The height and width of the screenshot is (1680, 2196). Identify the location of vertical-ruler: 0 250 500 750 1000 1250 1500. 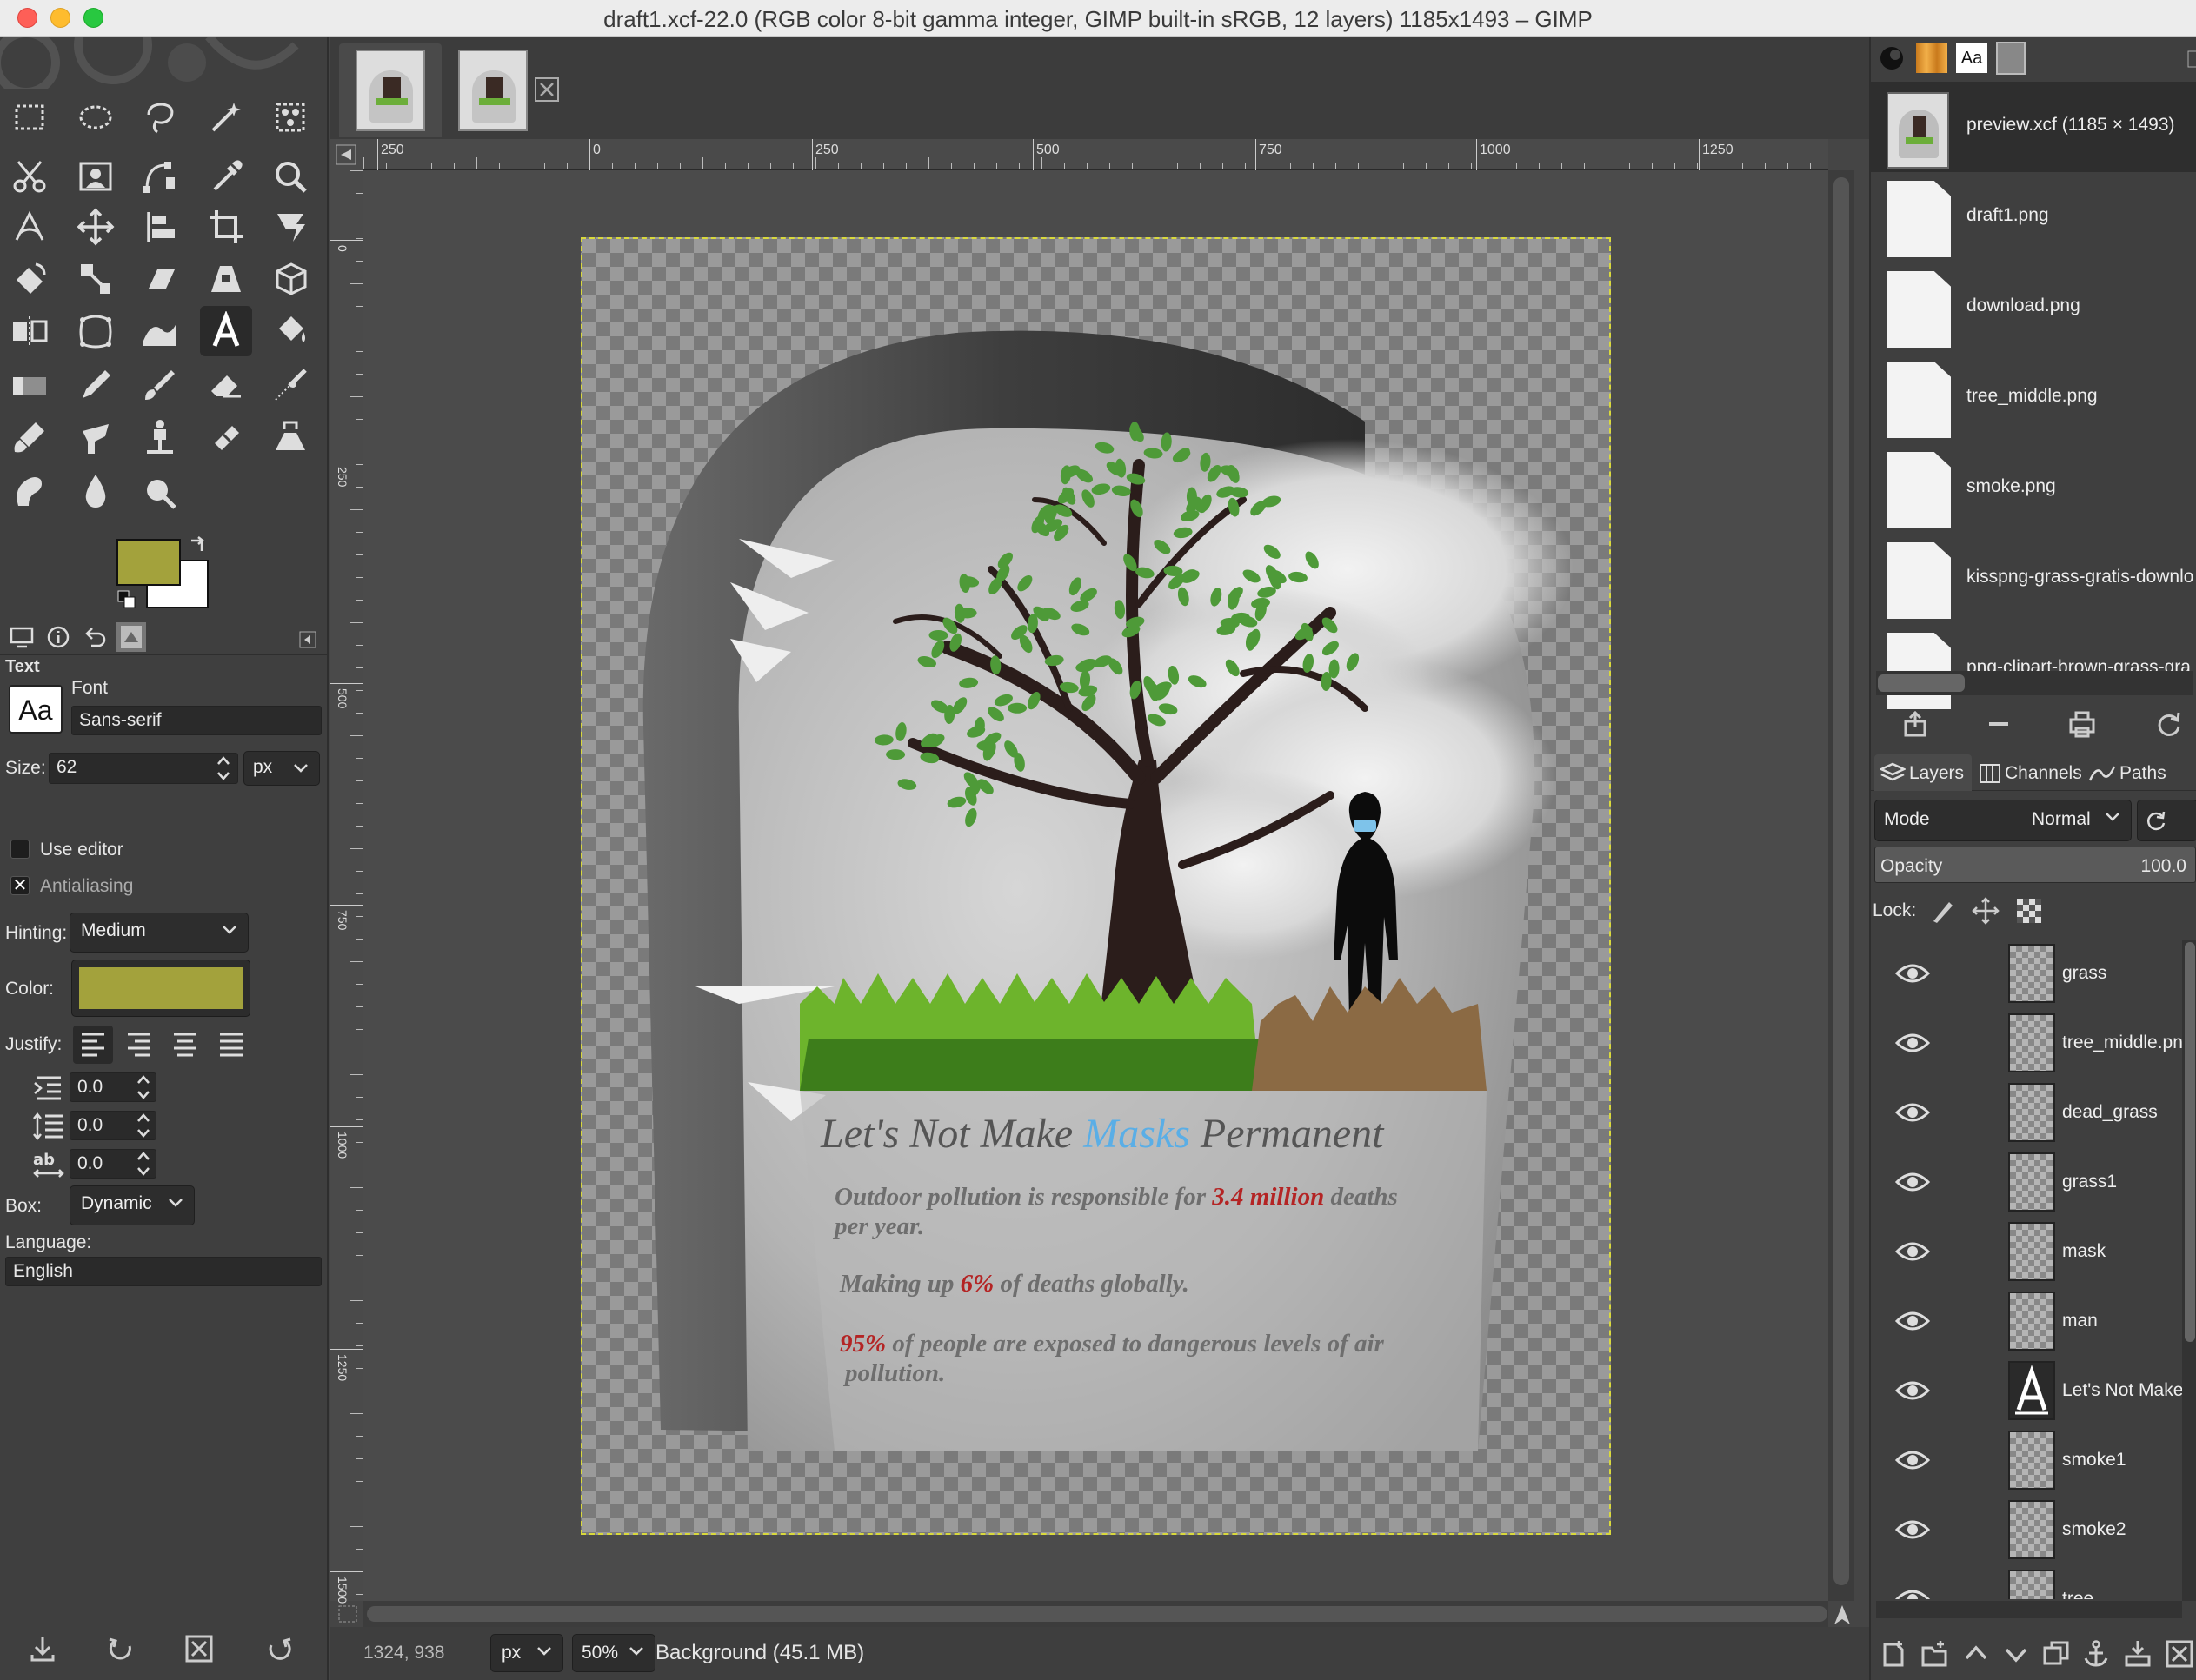
(347, 887).